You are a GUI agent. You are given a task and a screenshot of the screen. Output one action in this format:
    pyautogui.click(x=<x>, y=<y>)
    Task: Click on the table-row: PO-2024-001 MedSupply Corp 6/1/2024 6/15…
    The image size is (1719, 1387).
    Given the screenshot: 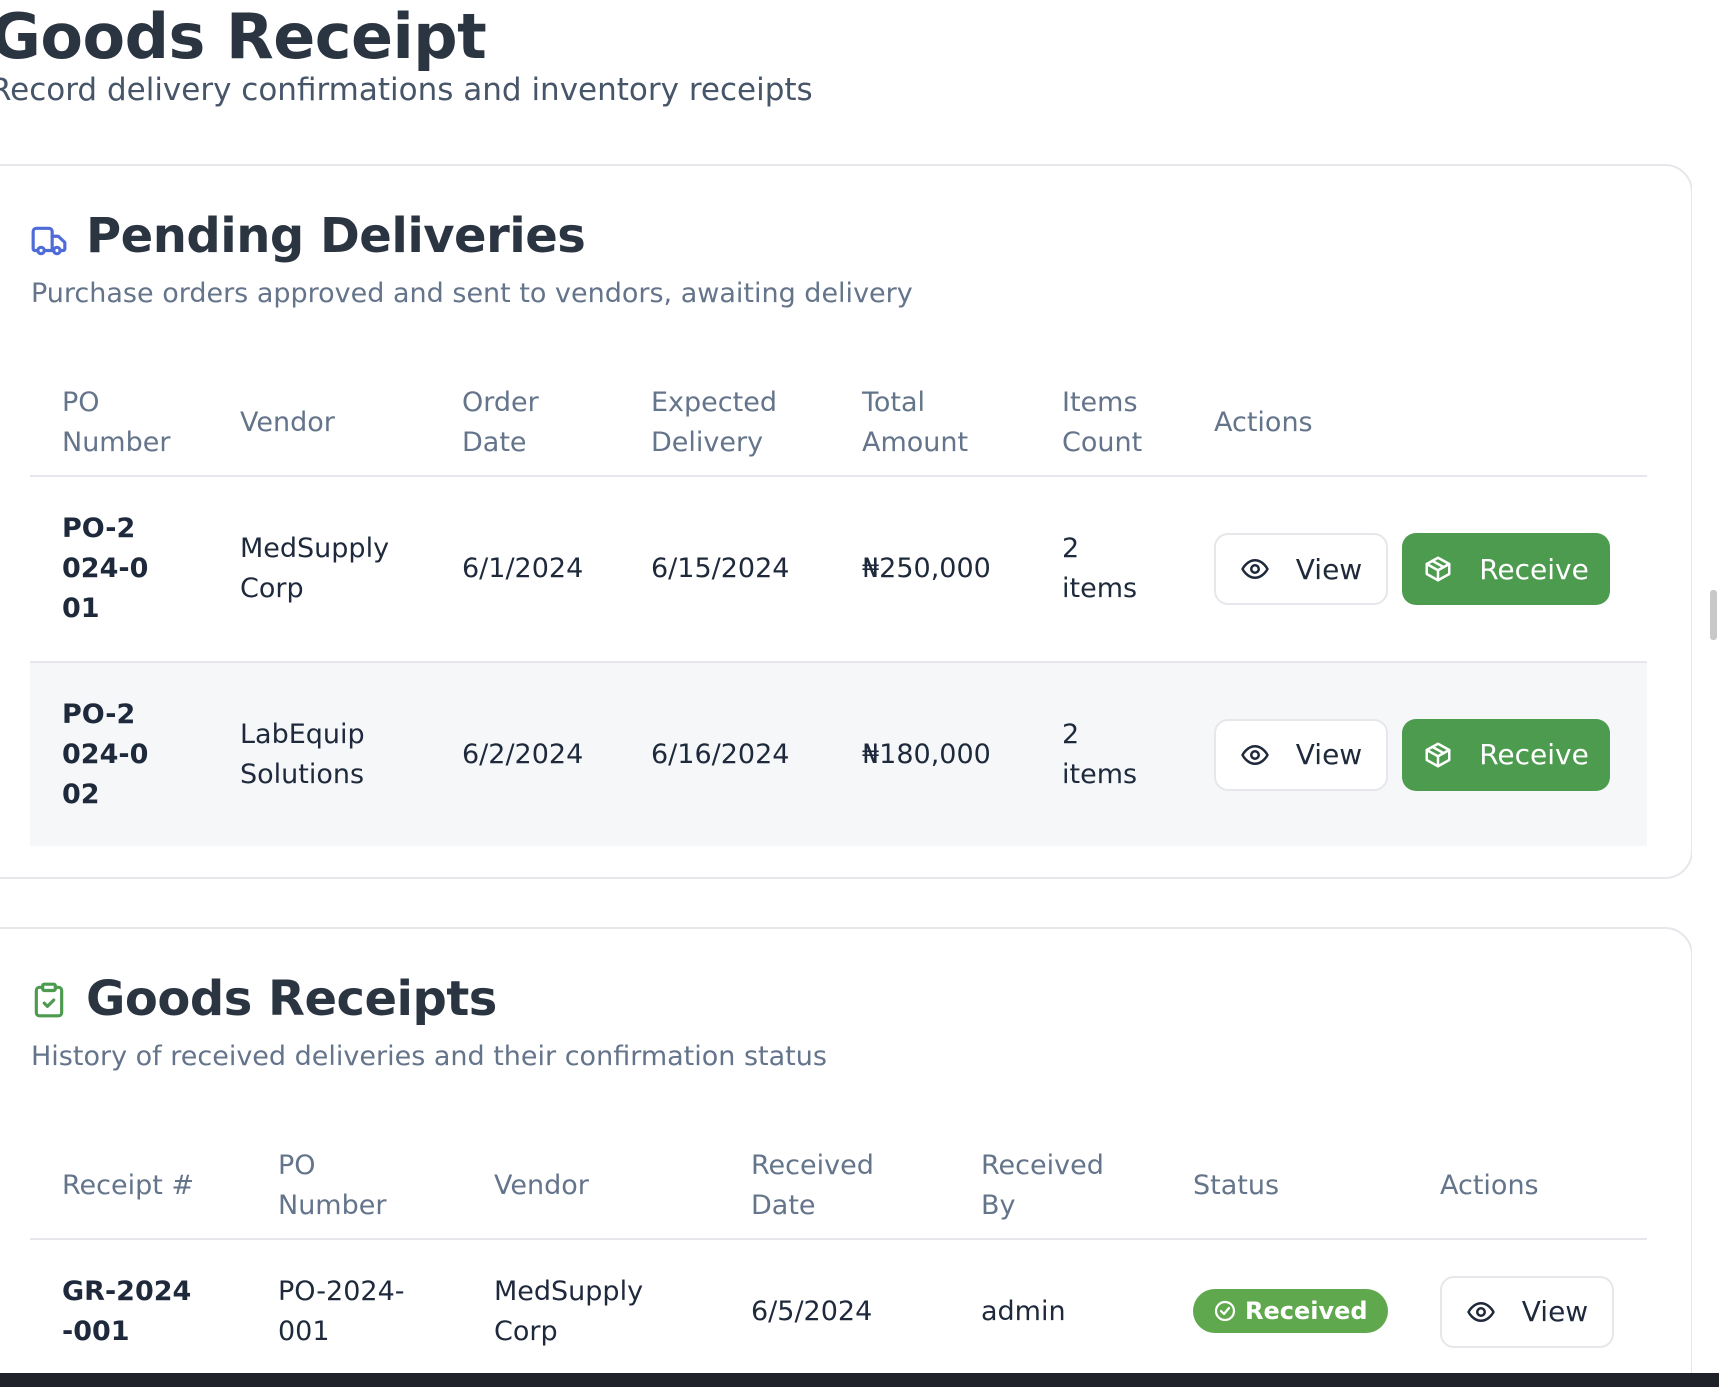 What is the action you would take?
    pyautogui.click(x=838, y=569)
    